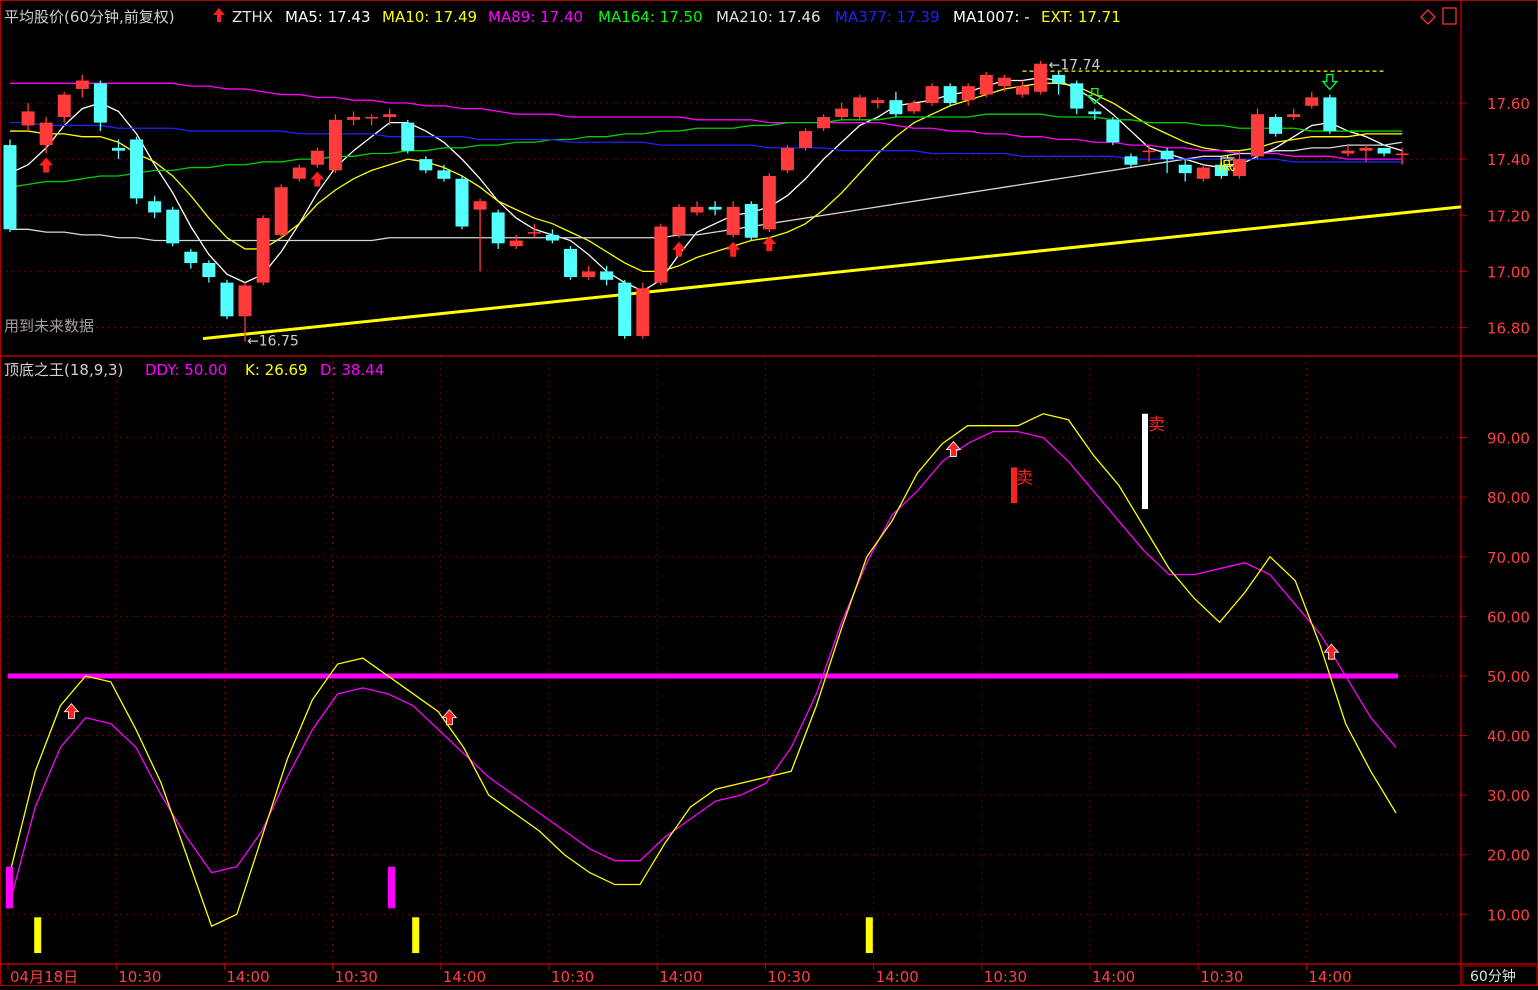 Image resolution: width=1538 pixels, height=990 pixels. Describe the element at coordinates (887, 17) in the screenshot. I see `ma377-value: MA377: 17.39` at that location.